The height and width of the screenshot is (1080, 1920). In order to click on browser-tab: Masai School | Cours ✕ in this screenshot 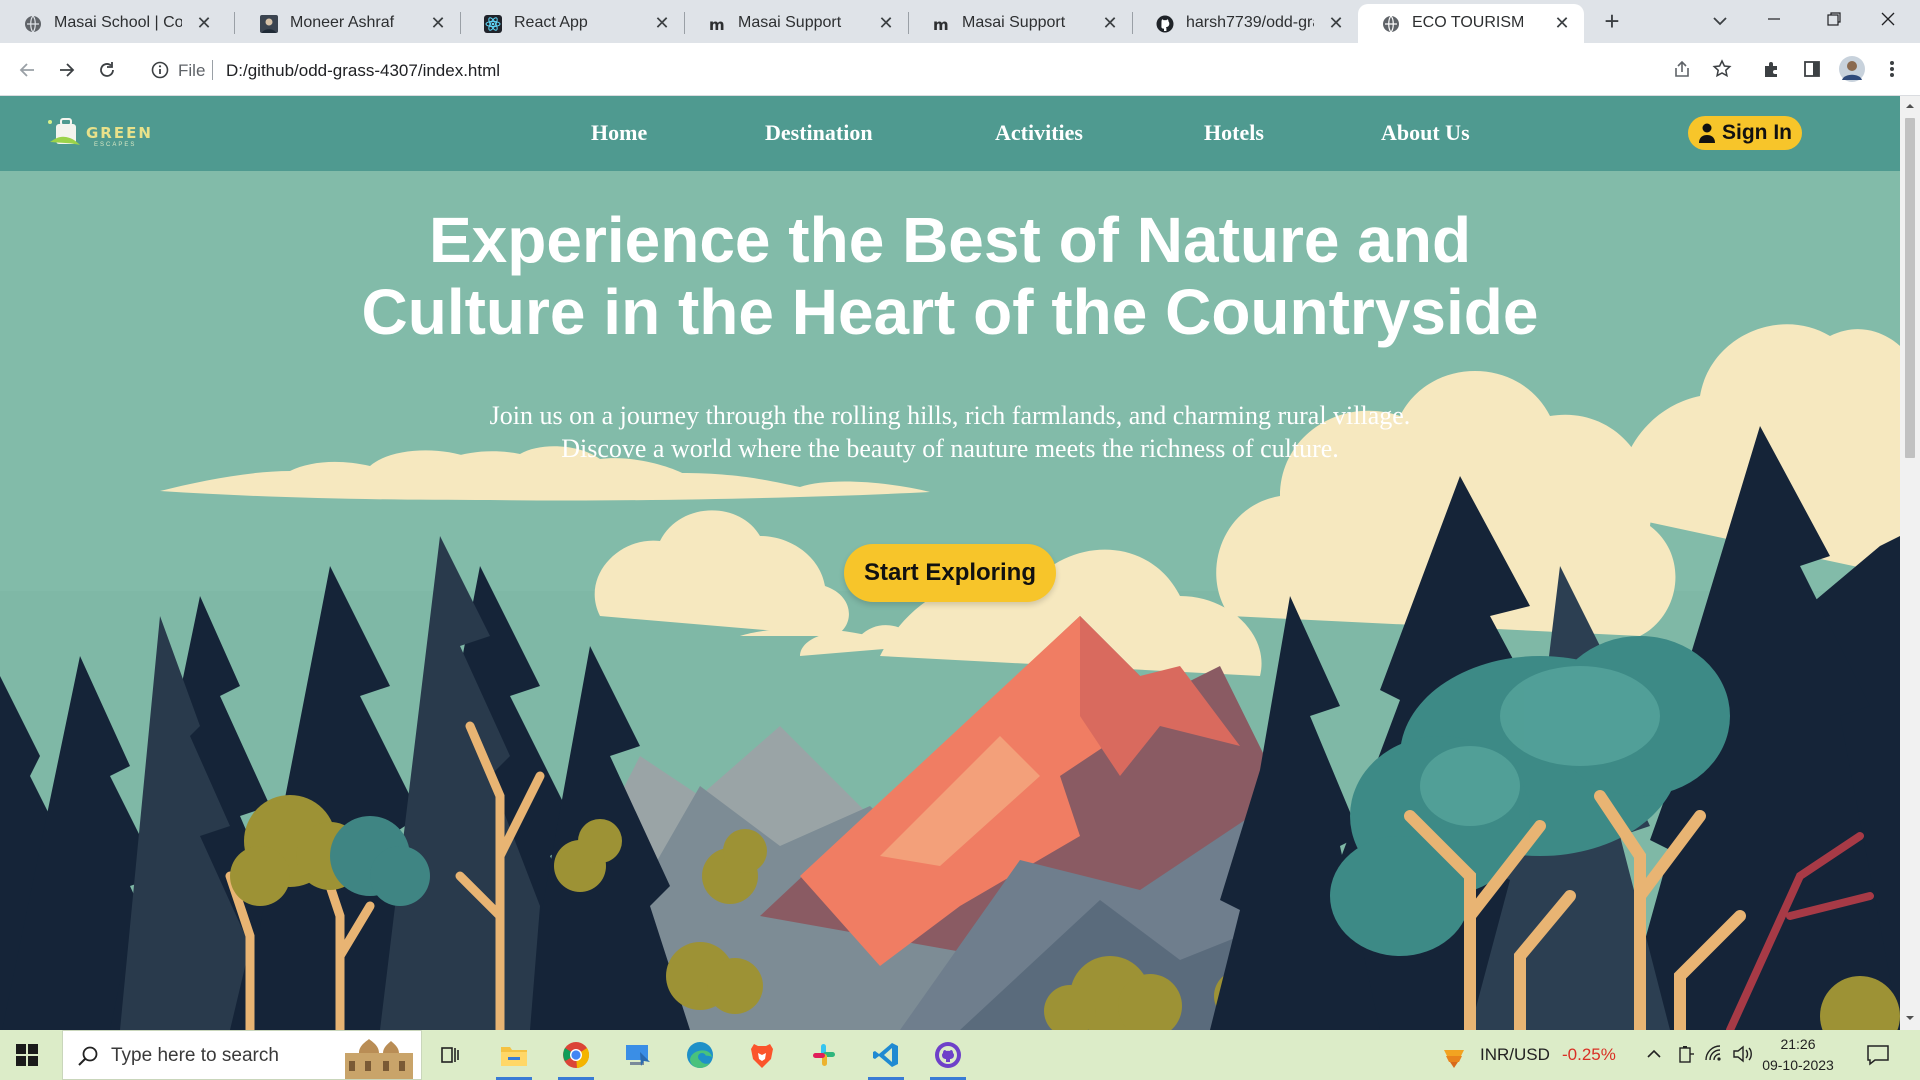, I will do `click(113, 23)`.